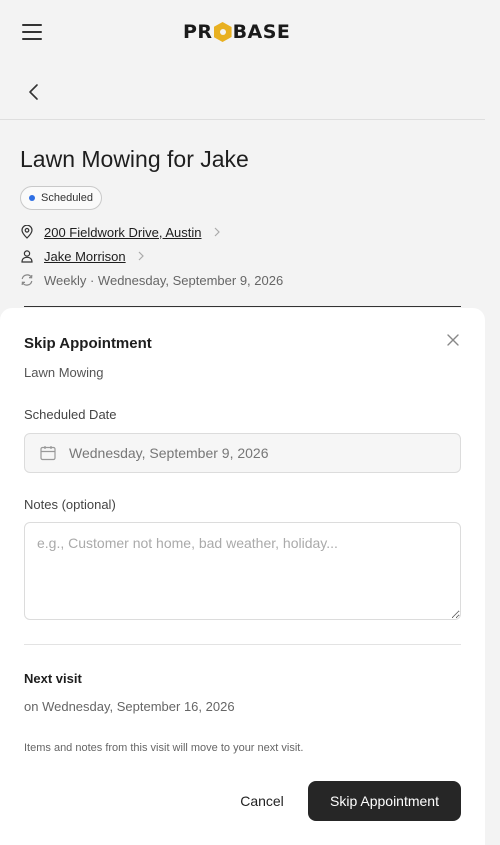  Describe the element at coordinates (70, 414) in the screenshot. I see `scheduled-date-label: Scheduled Date` at that location.